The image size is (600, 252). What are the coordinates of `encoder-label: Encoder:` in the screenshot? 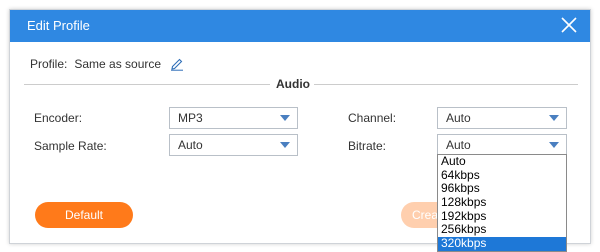 It's located at (58, 118).